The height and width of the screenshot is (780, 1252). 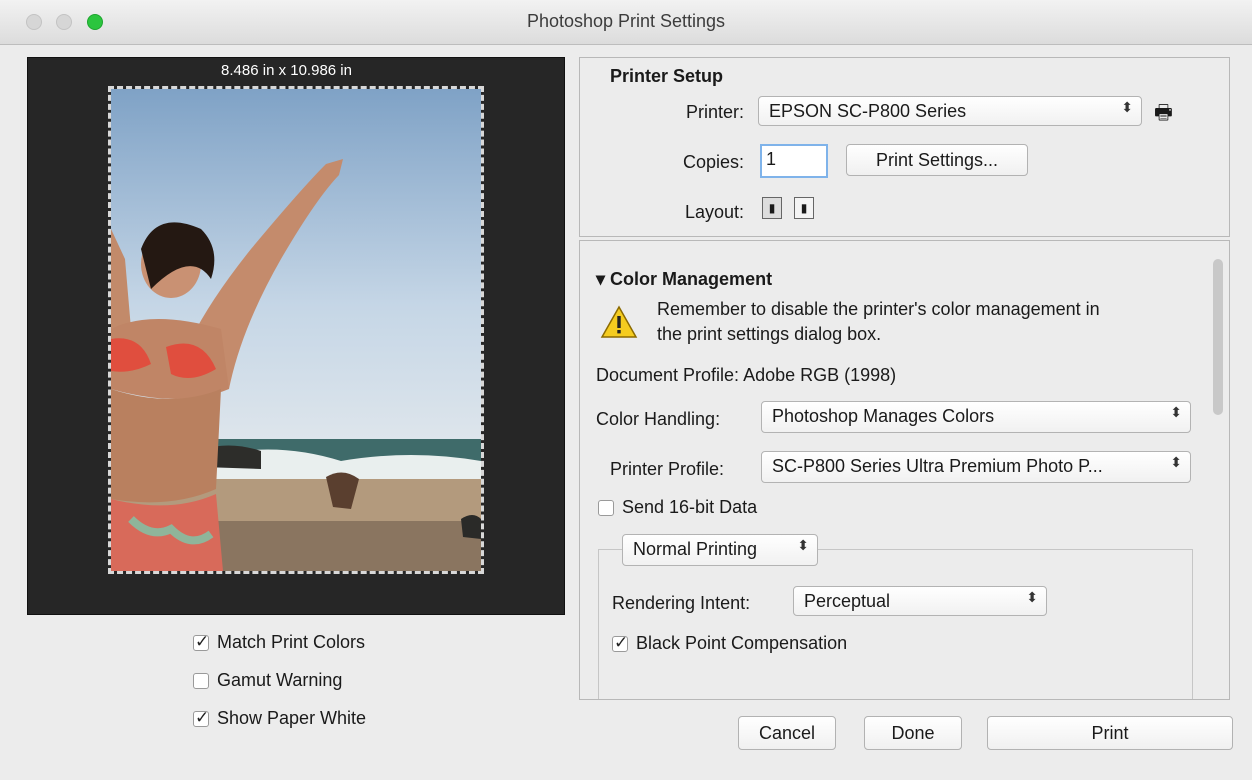 I want to click on rendering-intent-select: Perceptual ⬍, so click(x=920, y=601).